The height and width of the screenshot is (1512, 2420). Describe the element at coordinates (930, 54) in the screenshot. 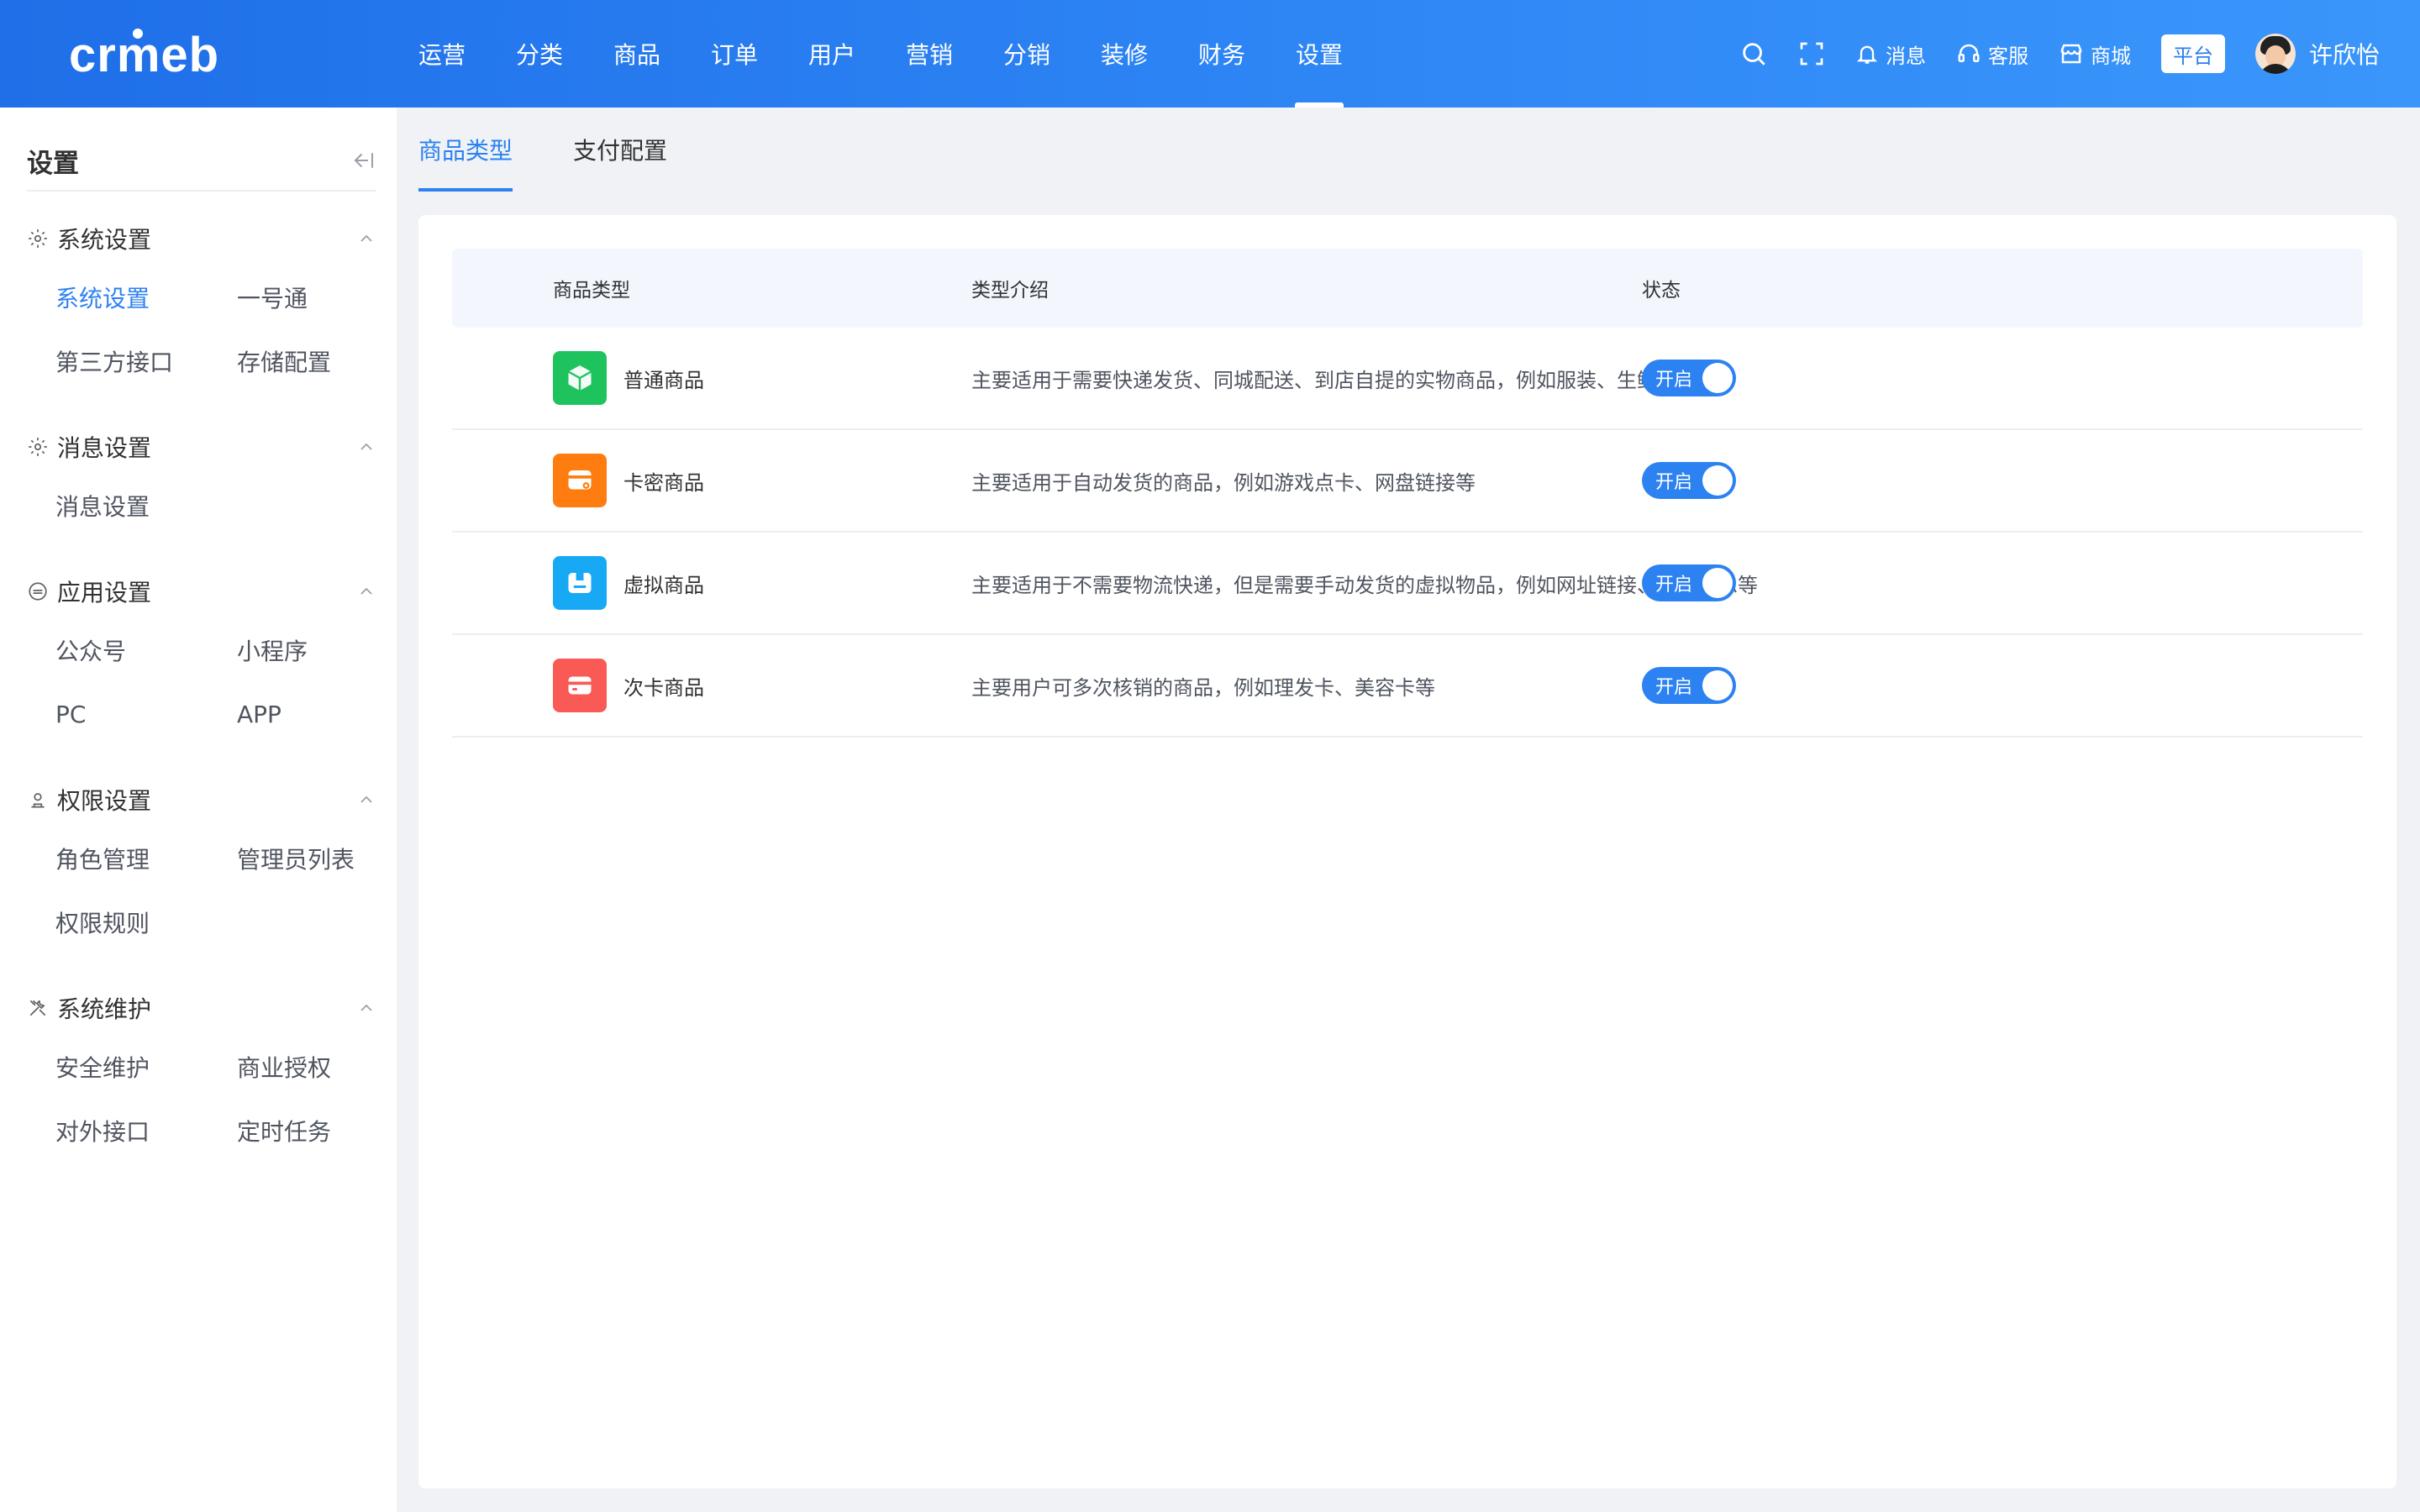

I see `nav-item-marketing: 营销` at that location.